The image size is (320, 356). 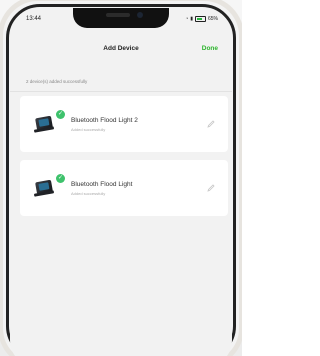 I want to click on speaker-grille, so click(x=118, y=15).